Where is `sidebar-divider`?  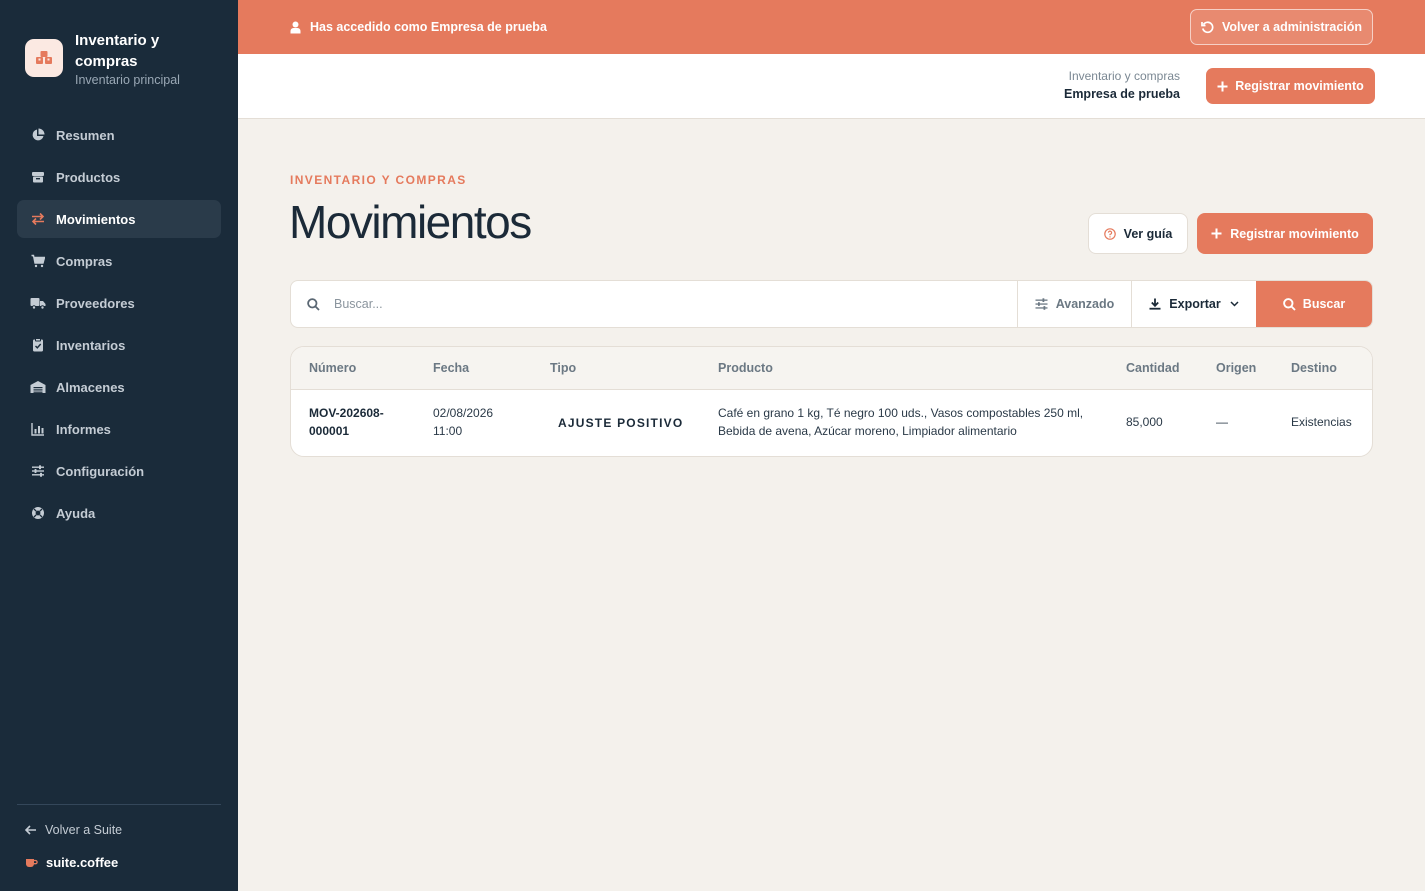
sidebar-divider is located at coordinates (119, 804).